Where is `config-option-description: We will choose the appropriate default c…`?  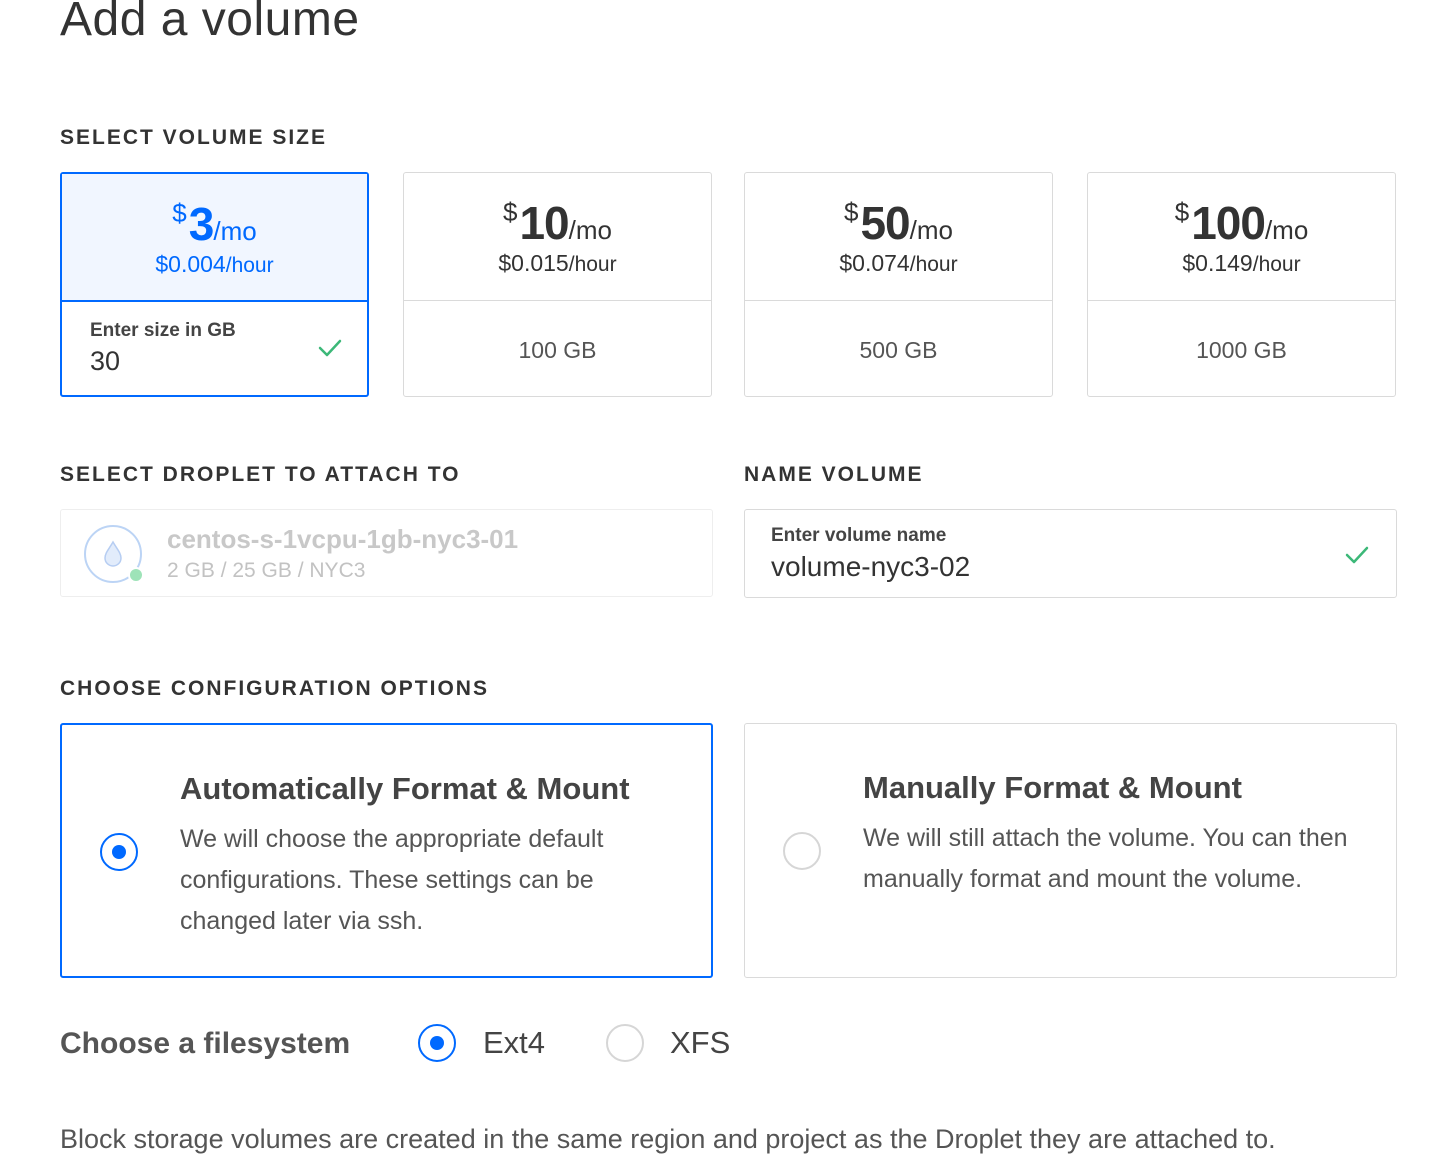
config-option-description: We will choose the appropriate default c… is located at coordinates (392, 880).